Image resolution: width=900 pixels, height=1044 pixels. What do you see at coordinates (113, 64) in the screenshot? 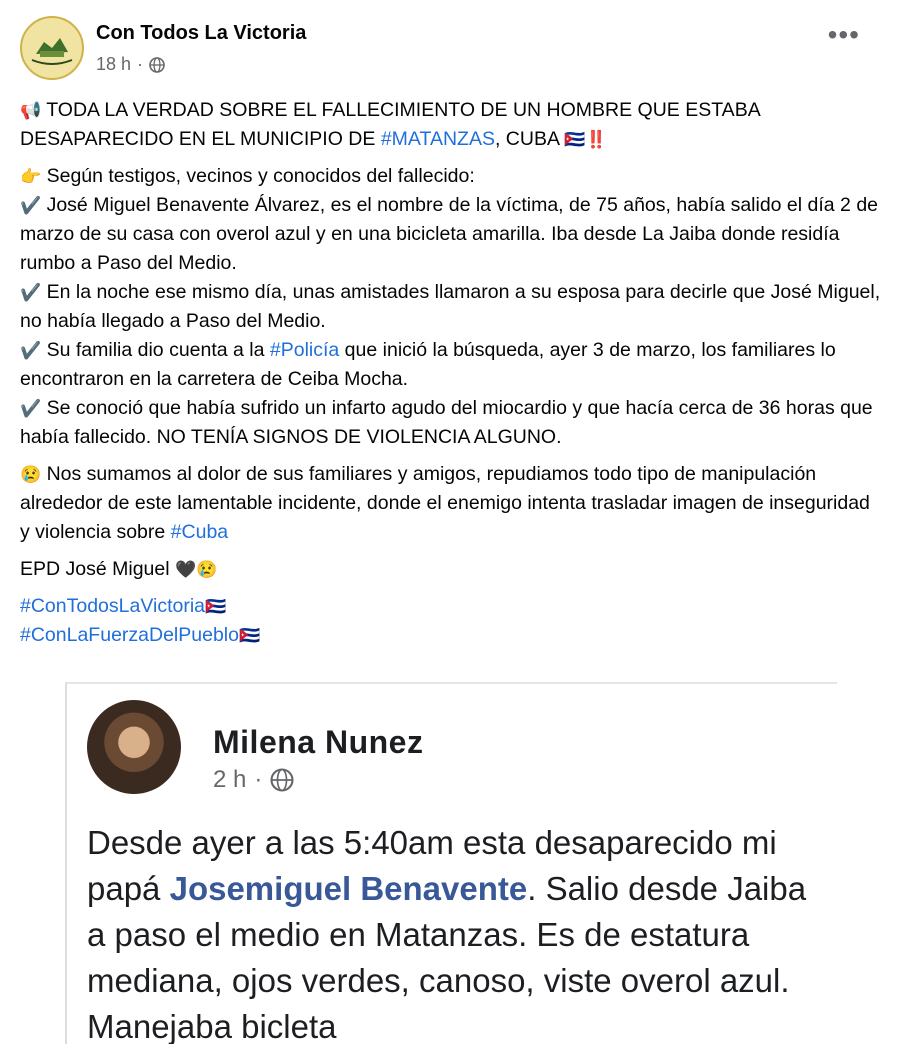
I see `post-time: 18 h` at bounding box center [113, 64].